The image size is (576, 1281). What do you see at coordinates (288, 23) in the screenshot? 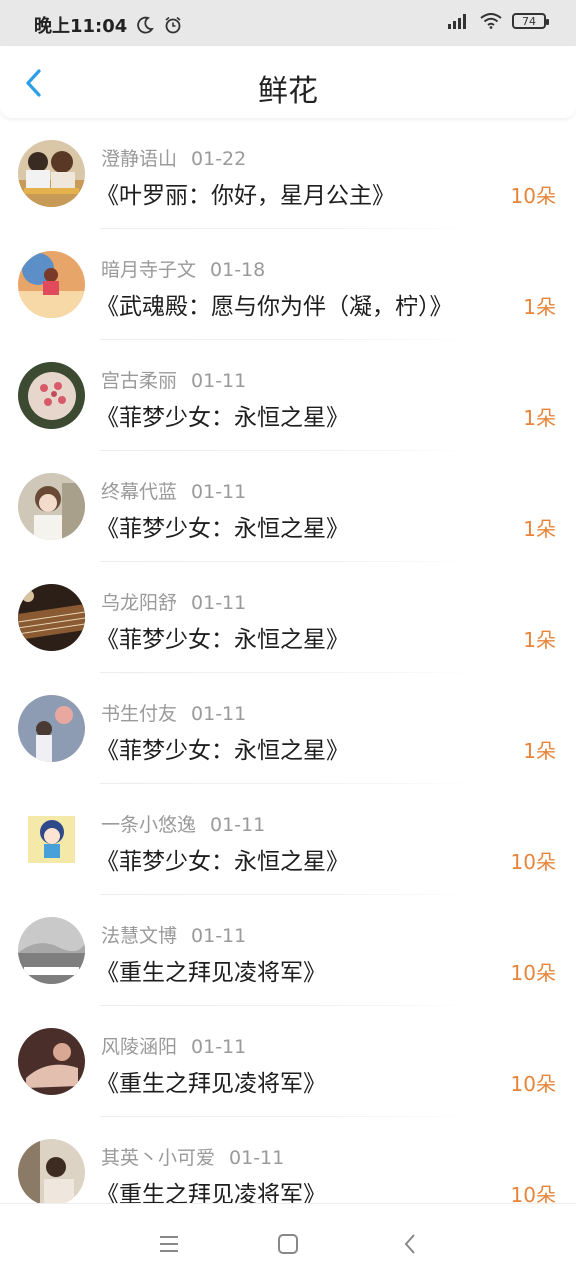
I see `status-bar: 晚上11:04 74` at bounding box center [288, 23].